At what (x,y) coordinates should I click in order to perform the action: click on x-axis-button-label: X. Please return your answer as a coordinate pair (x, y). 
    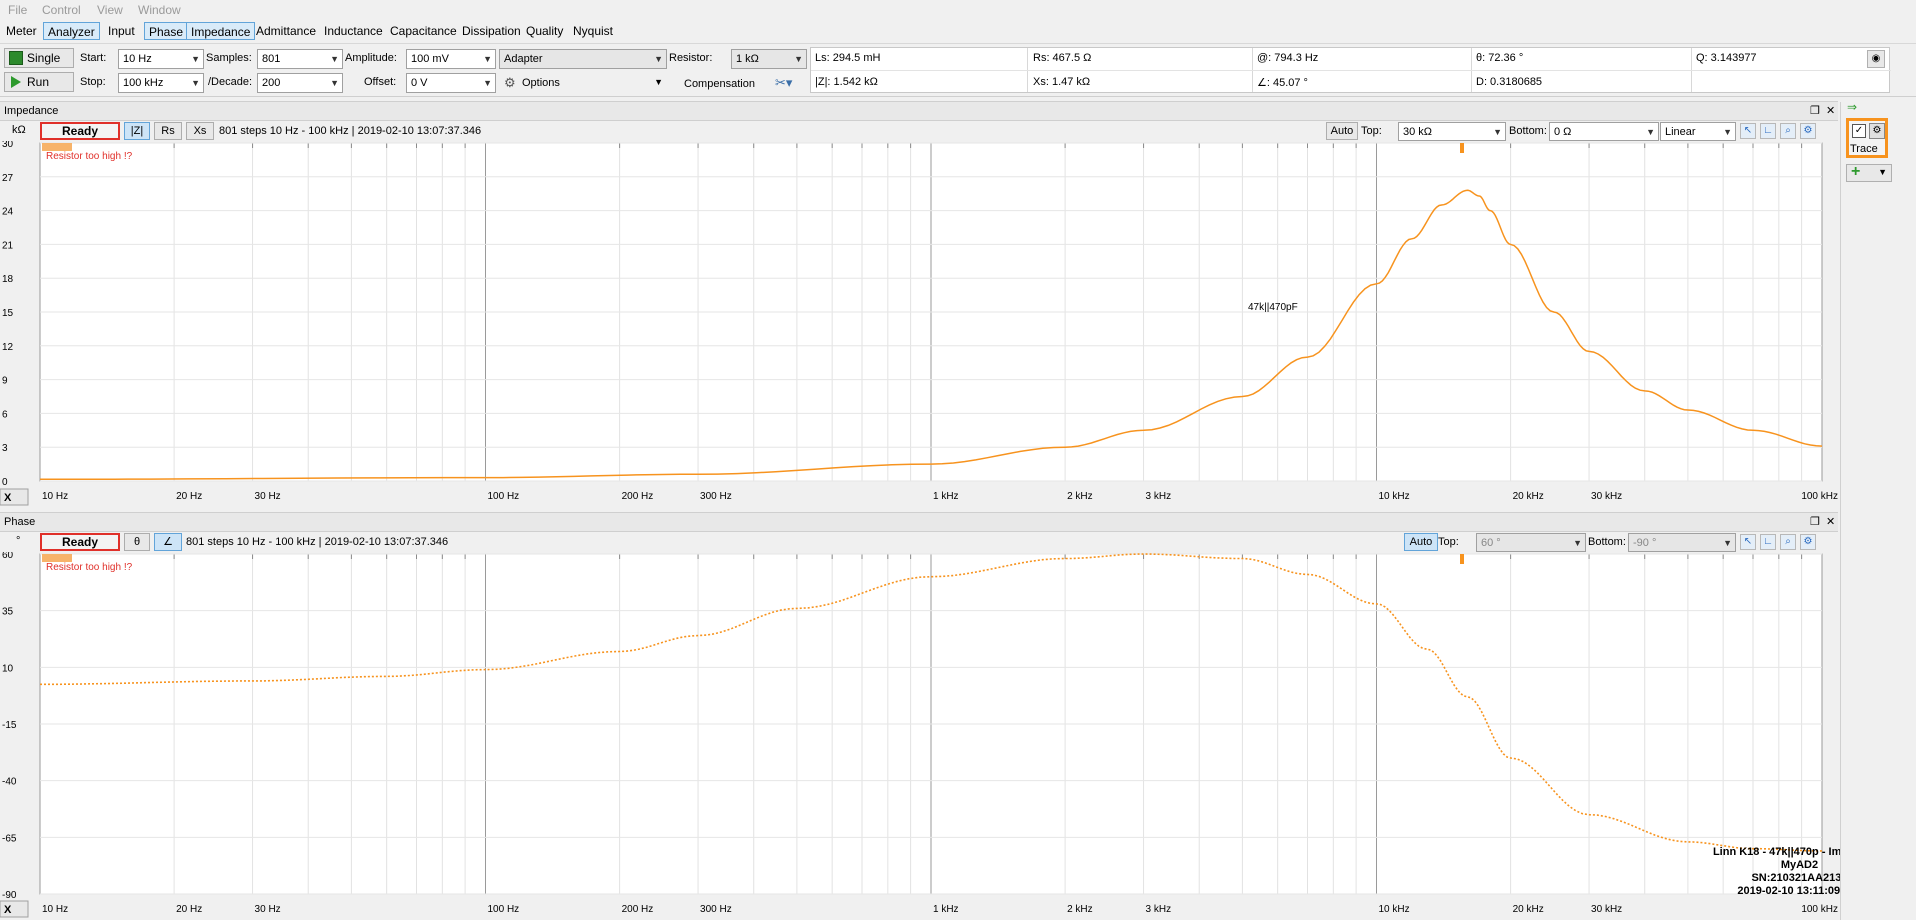
    Looking at the image, I should click on (8, 498).